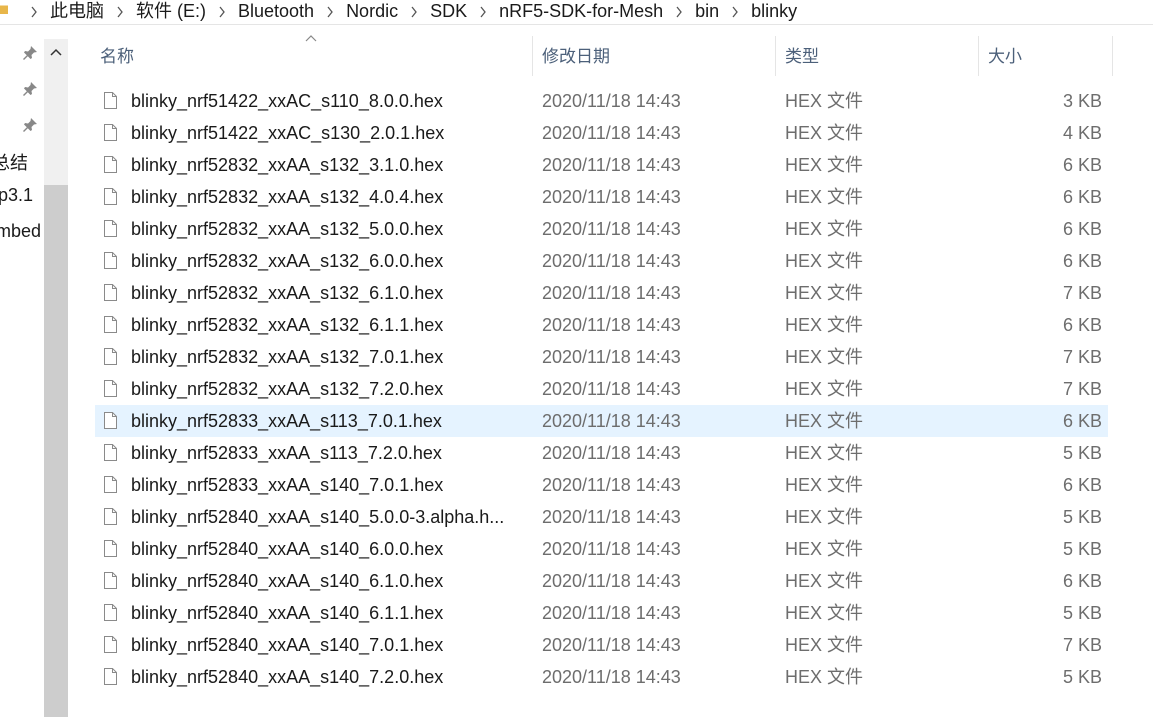 The height and width of the screenshot is (717, 1153). Describe the element at coordinates (315, 57) in the screenshot. I see `column-header-name: 名称` at that location.